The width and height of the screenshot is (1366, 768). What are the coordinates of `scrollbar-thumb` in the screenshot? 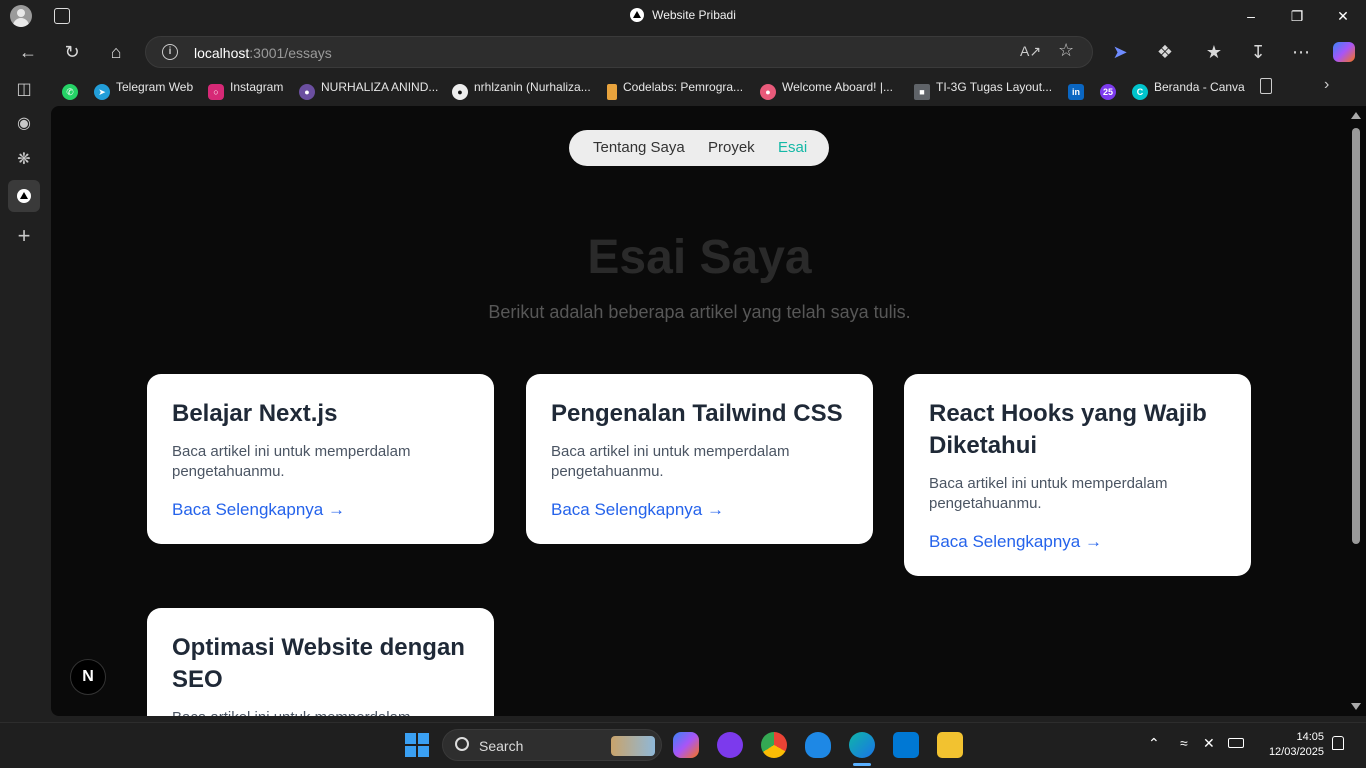 It's located at (1356, 336).